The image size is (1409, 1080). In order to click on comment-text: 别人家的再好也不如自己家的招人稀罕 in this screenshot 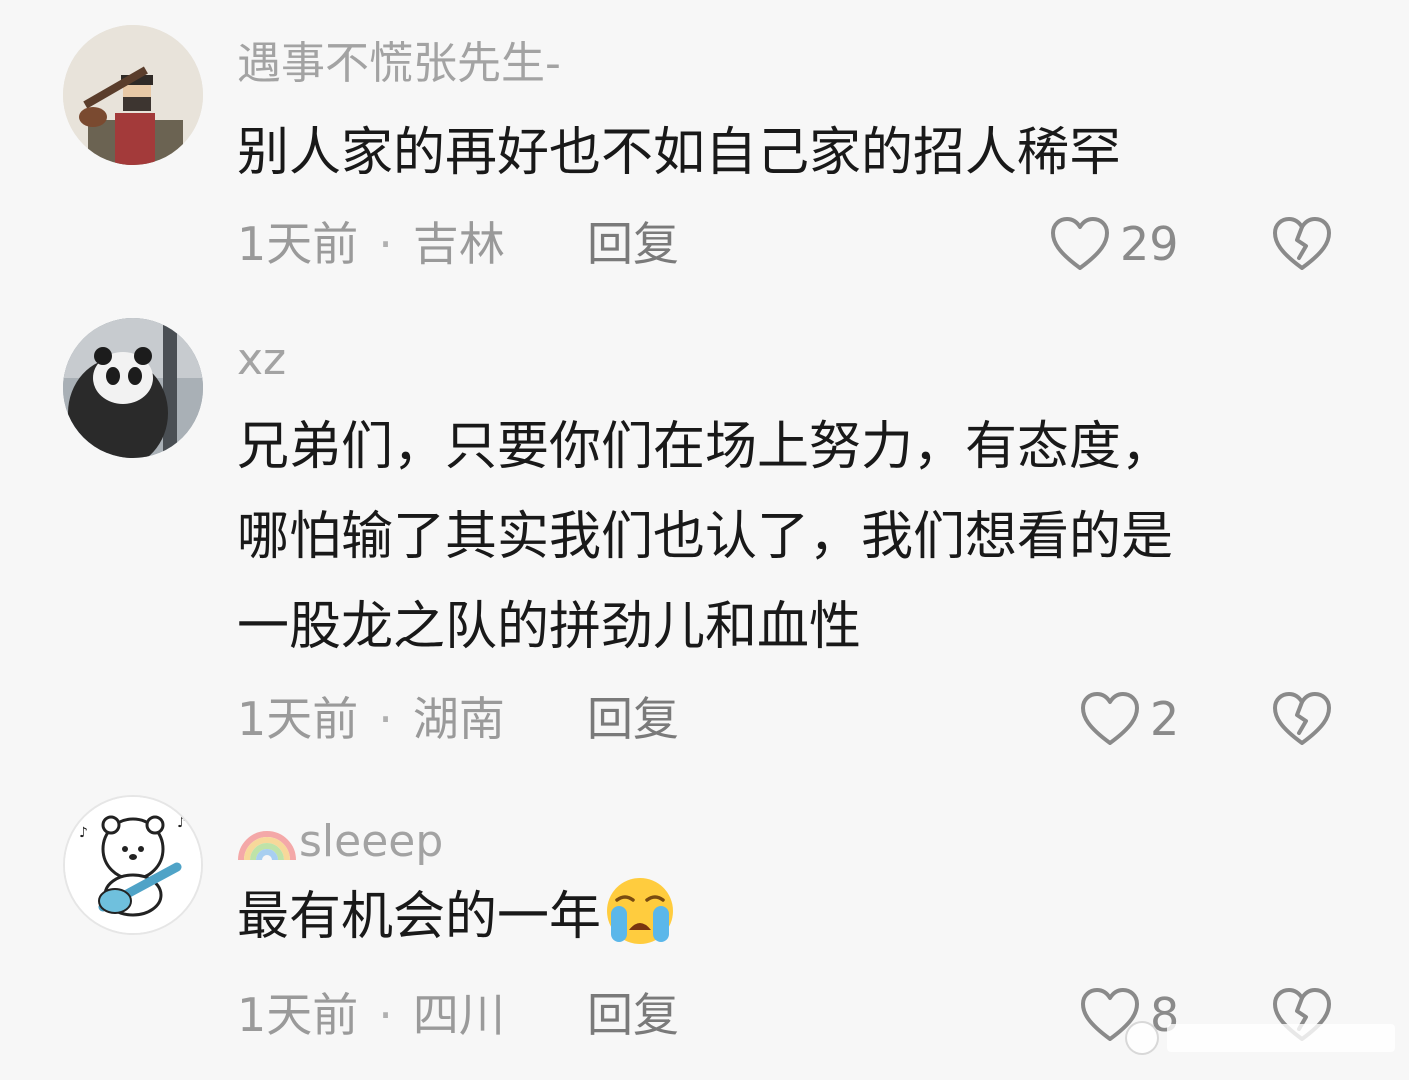, I will do `click(792, 153)`.